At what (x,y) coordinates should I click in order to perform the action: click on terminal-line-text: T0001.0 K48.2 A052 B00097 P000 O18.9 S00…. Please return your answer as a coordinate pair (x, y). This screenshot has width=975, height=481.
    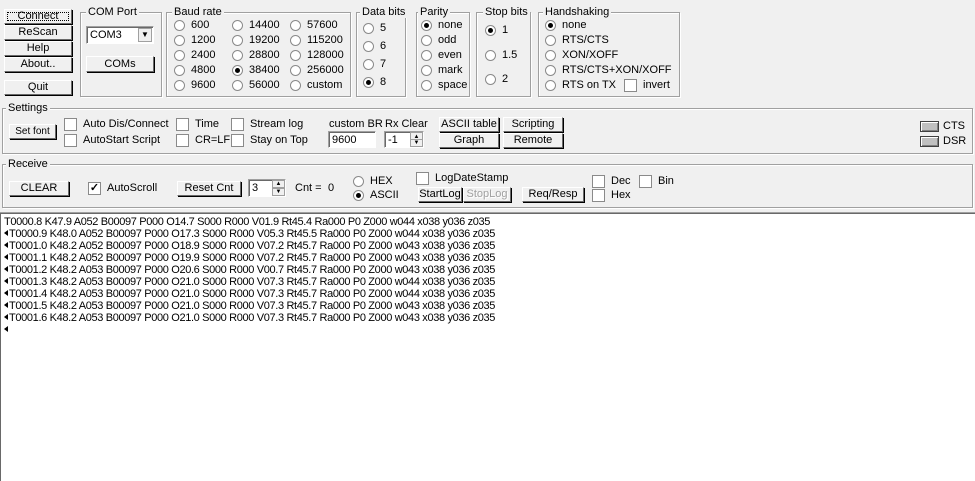
    Looking at the image, I should click on (252, 246).